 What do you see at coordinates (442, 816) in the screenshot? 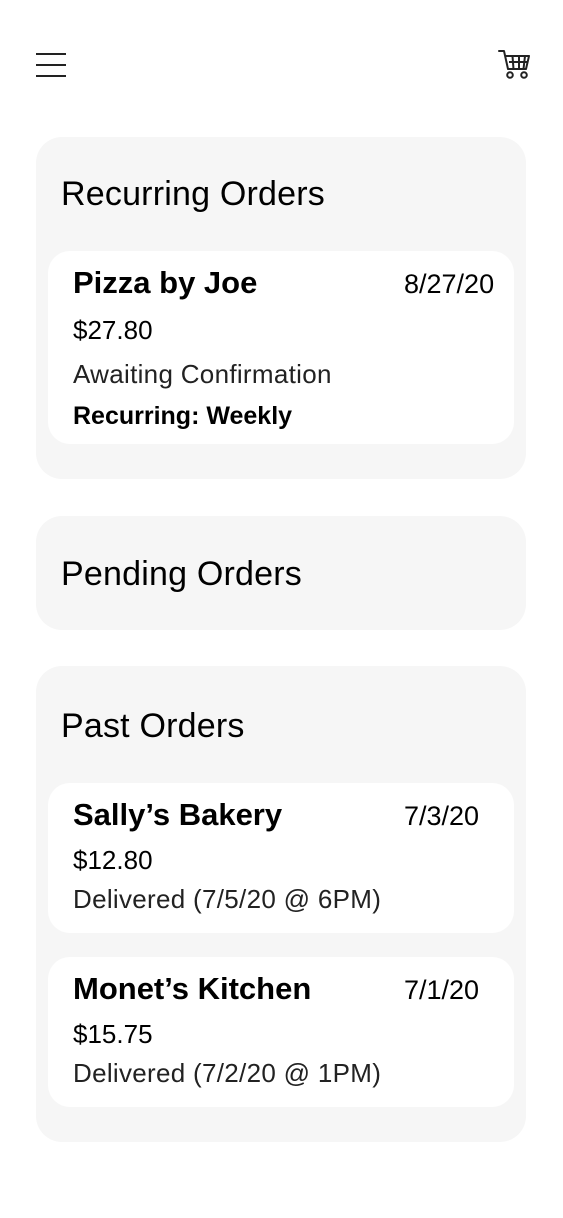
I see `order-date: 7/3/20` at bounding box center [442, 816].